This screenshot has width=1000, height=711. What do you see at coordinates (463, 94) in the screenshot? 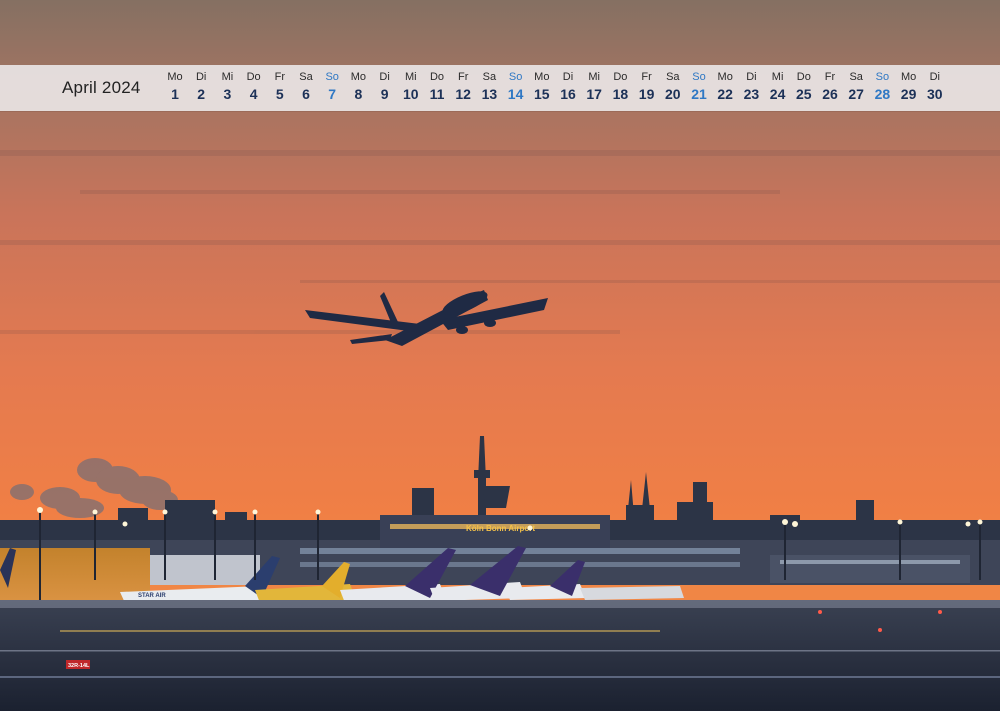
I see `day-number: 12` at bounding box center [463, 94].